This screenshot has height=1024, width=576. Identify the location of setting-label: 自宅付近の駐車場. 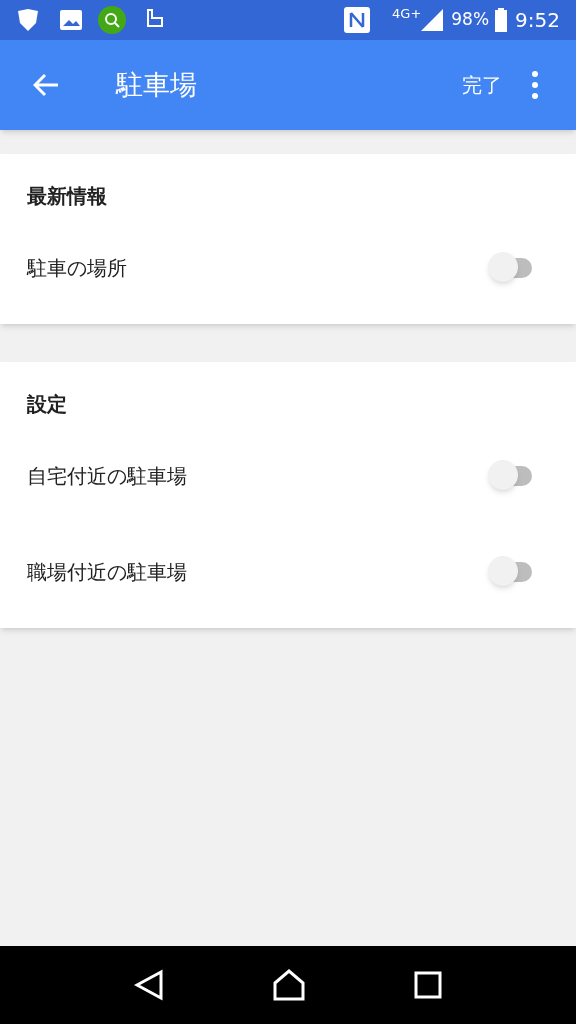
(107, 476).